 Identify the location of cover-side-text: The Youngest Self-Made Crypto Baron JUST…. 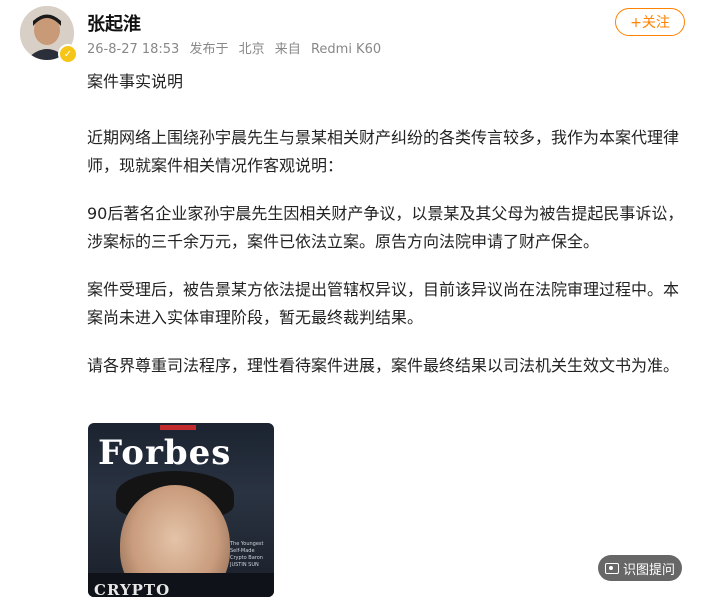
(247, 554).